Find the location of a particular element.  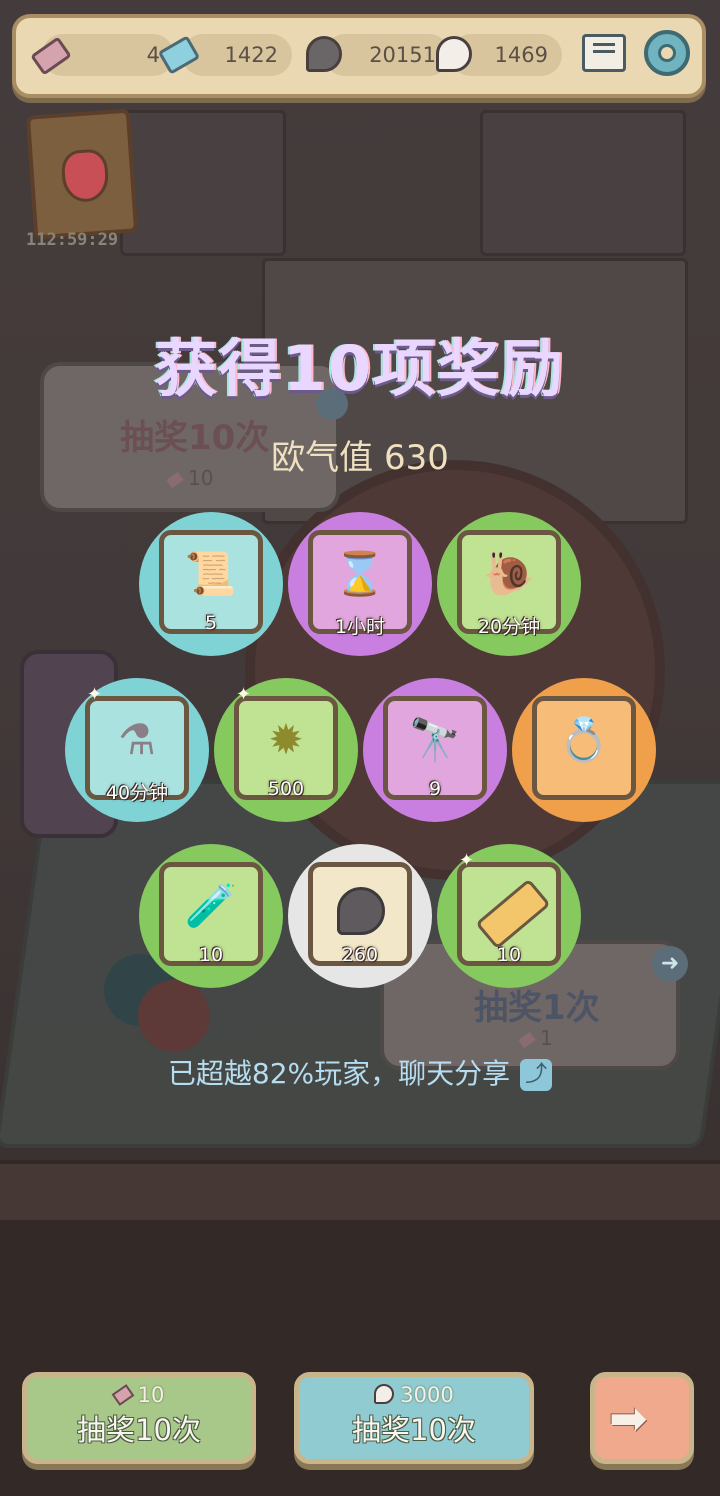

arrow-right-icon: ➡ is located at coordinates (628, 1418).